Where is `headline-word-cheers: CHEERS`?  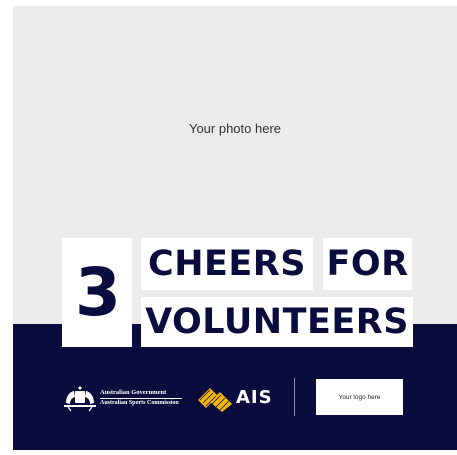 headline-word-cheers: CHEERS is located at coordinates (227, 264).